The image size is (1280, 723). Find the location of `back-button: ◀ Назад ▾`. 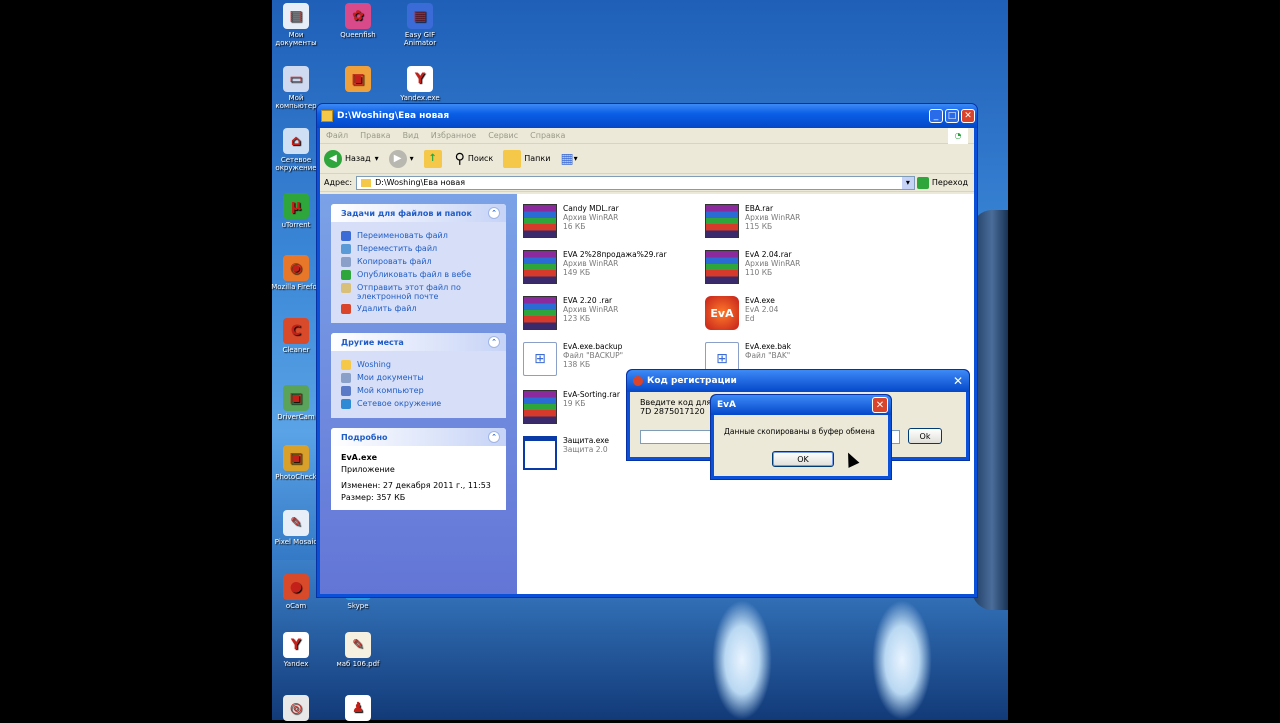

back-button: ◀ Назад ▾ is located at coordinates (351, 158).